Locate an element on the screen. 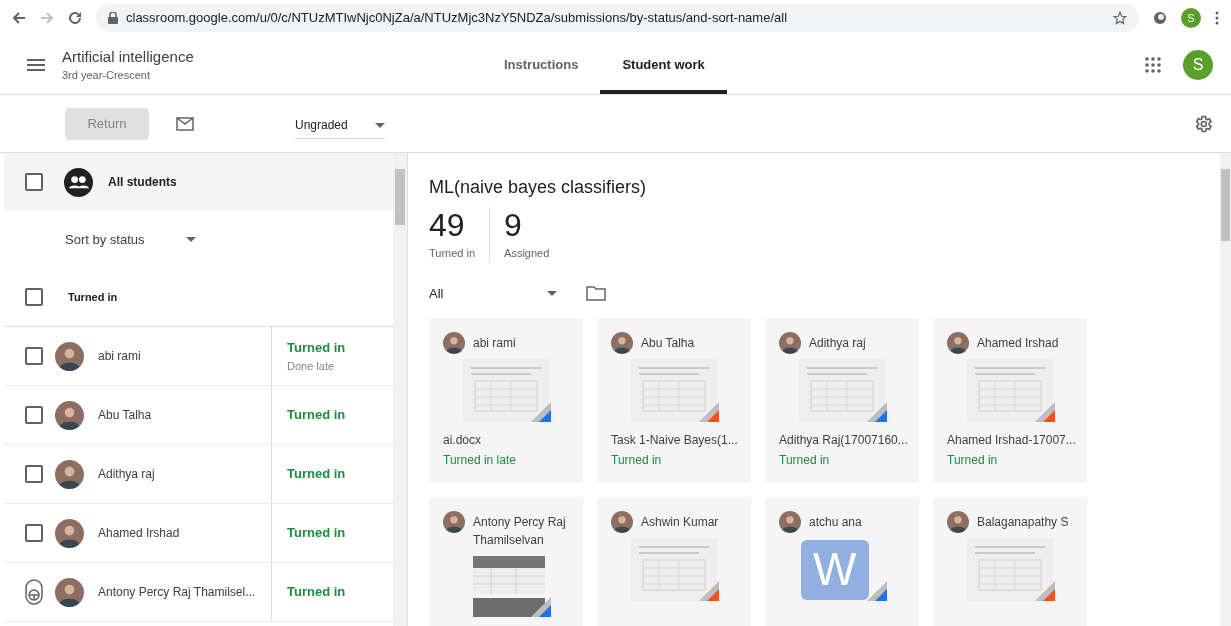  more-icon is located at coordinates (1217, 18).